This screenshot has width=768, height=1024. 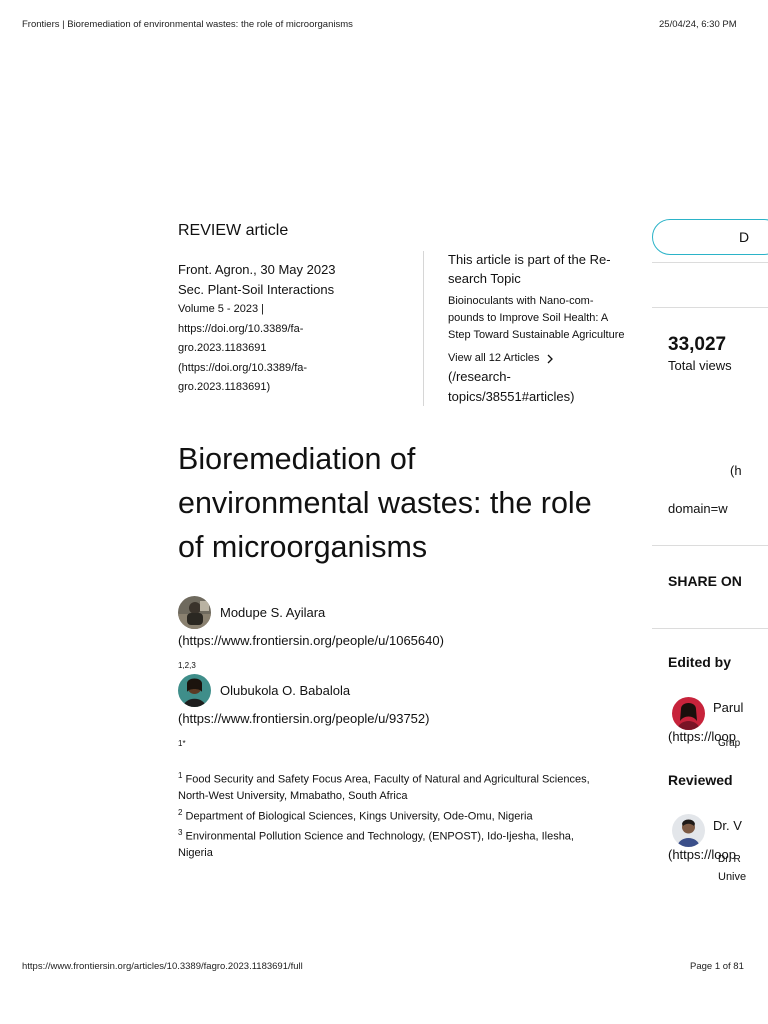 I want to click on reviewer-name-link: Dr. V, so click(x=727, y=825).